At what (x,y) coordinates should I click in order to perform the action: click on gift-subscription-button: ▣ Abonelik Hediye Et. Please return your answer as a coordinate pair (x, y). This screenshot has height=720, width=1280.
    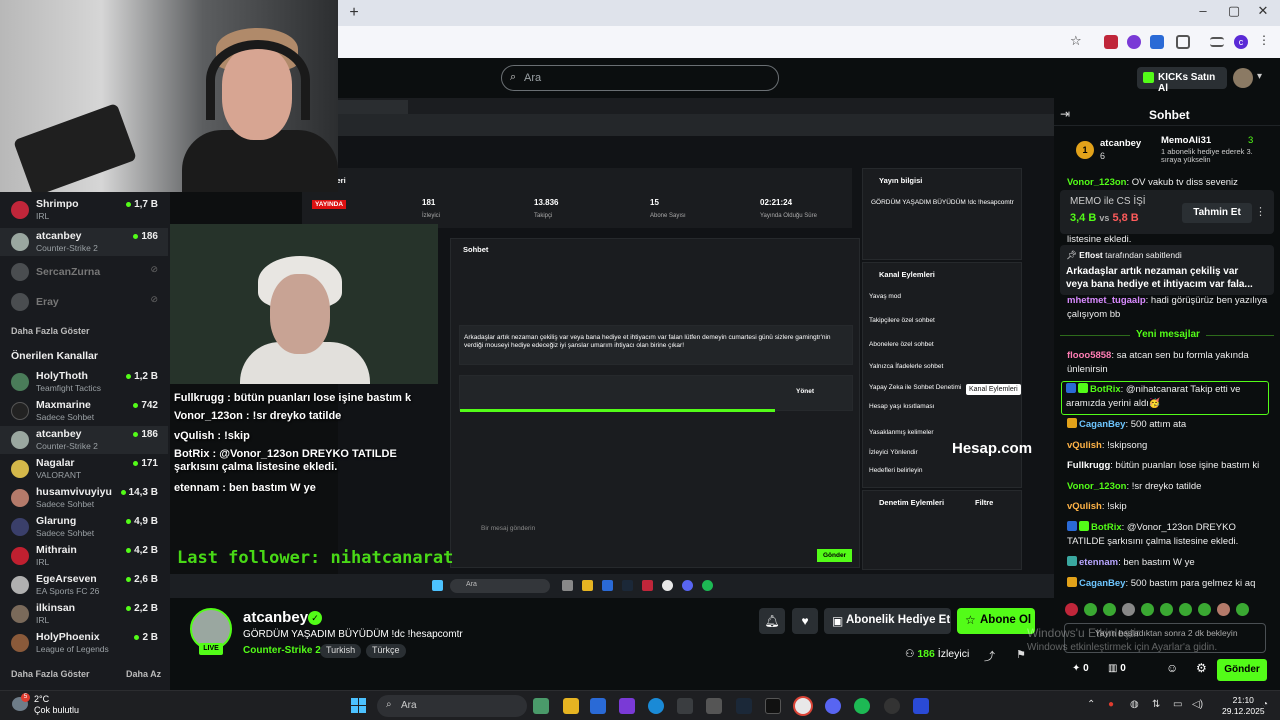
    Looking at the image, I should click on (887, 621).